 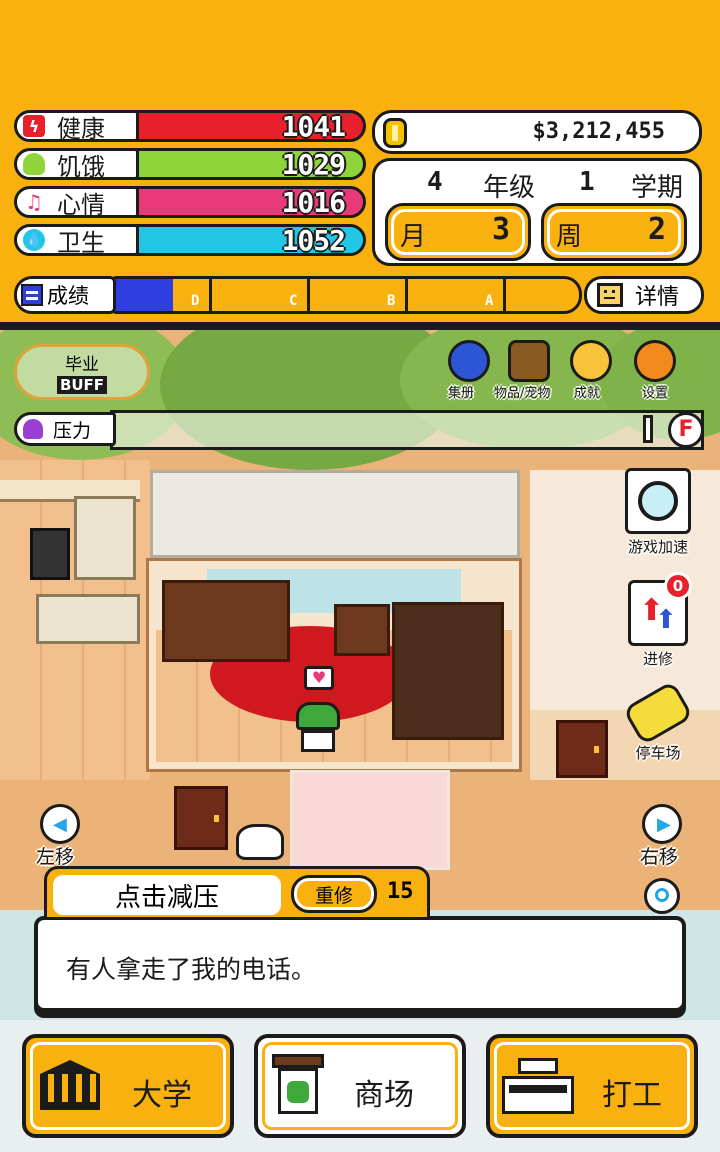 What do you see at coordinates (249, 126) in the screenshot?
I see `stat-health-bar: 1041` at bounding box center [249, 126].